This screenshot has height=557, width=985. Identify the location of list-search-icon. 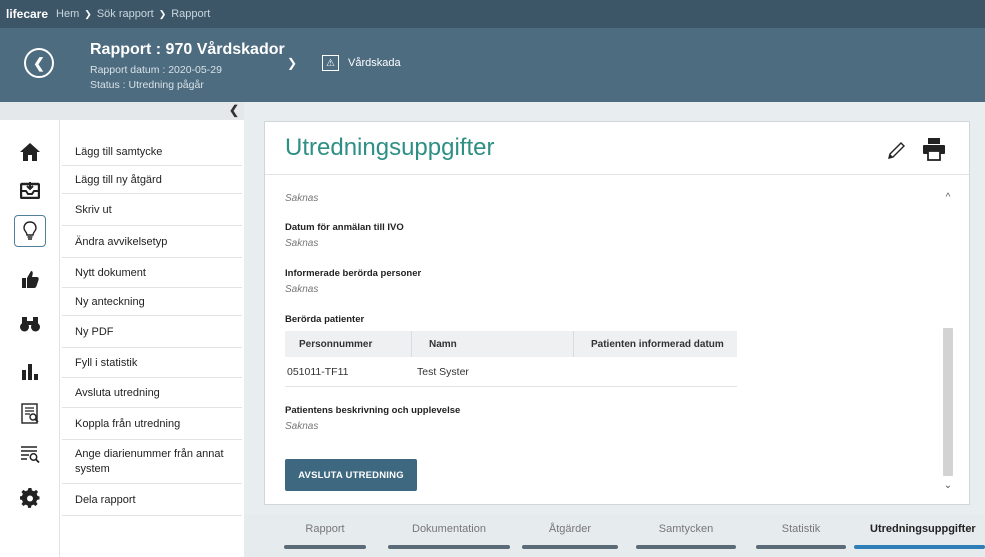
(30, 454).